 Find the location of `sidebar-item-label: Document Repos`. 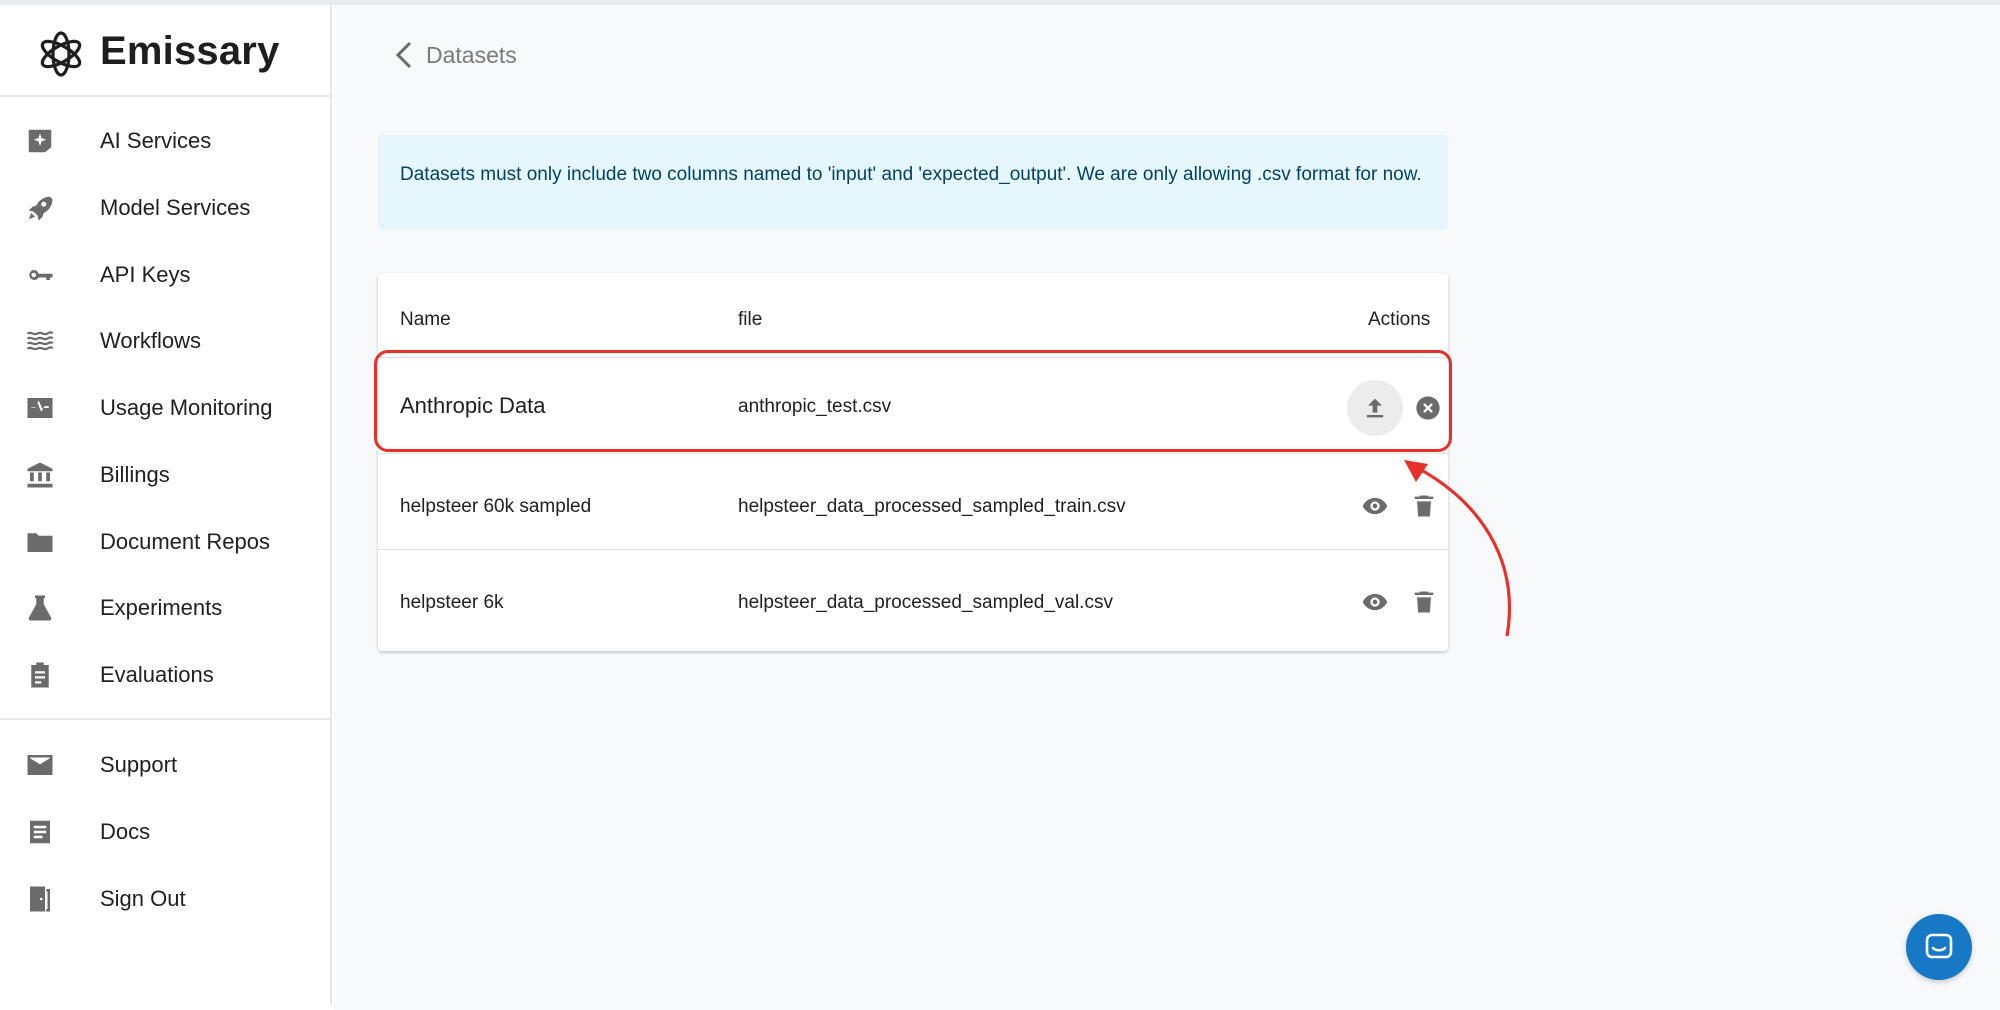

sidebar-item-label: Document Repos is located at coordinates (185, 541).